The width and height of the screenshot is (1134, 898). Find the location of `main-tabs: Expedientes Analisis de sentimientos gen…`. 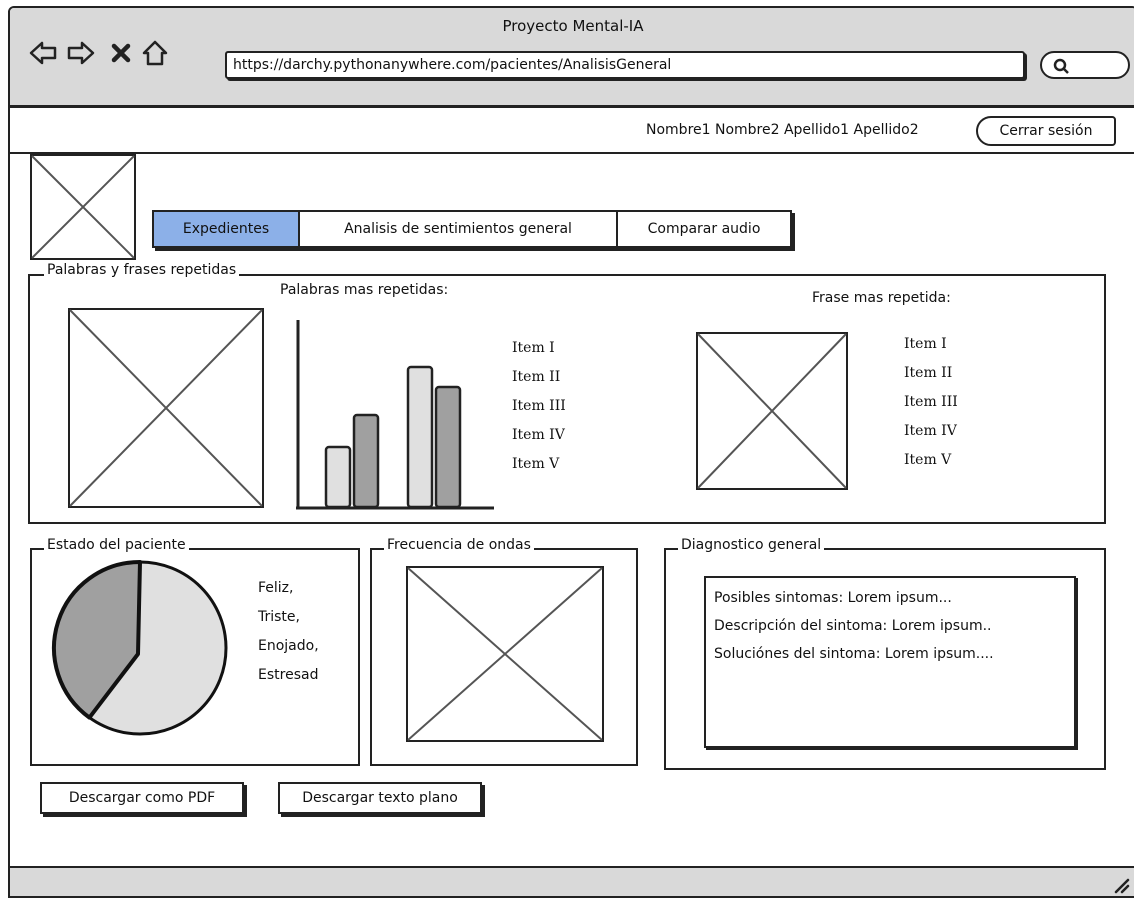

main-tabs: Expedientes Analisis de sentimientos gen… is located at coordinates (472, 229).